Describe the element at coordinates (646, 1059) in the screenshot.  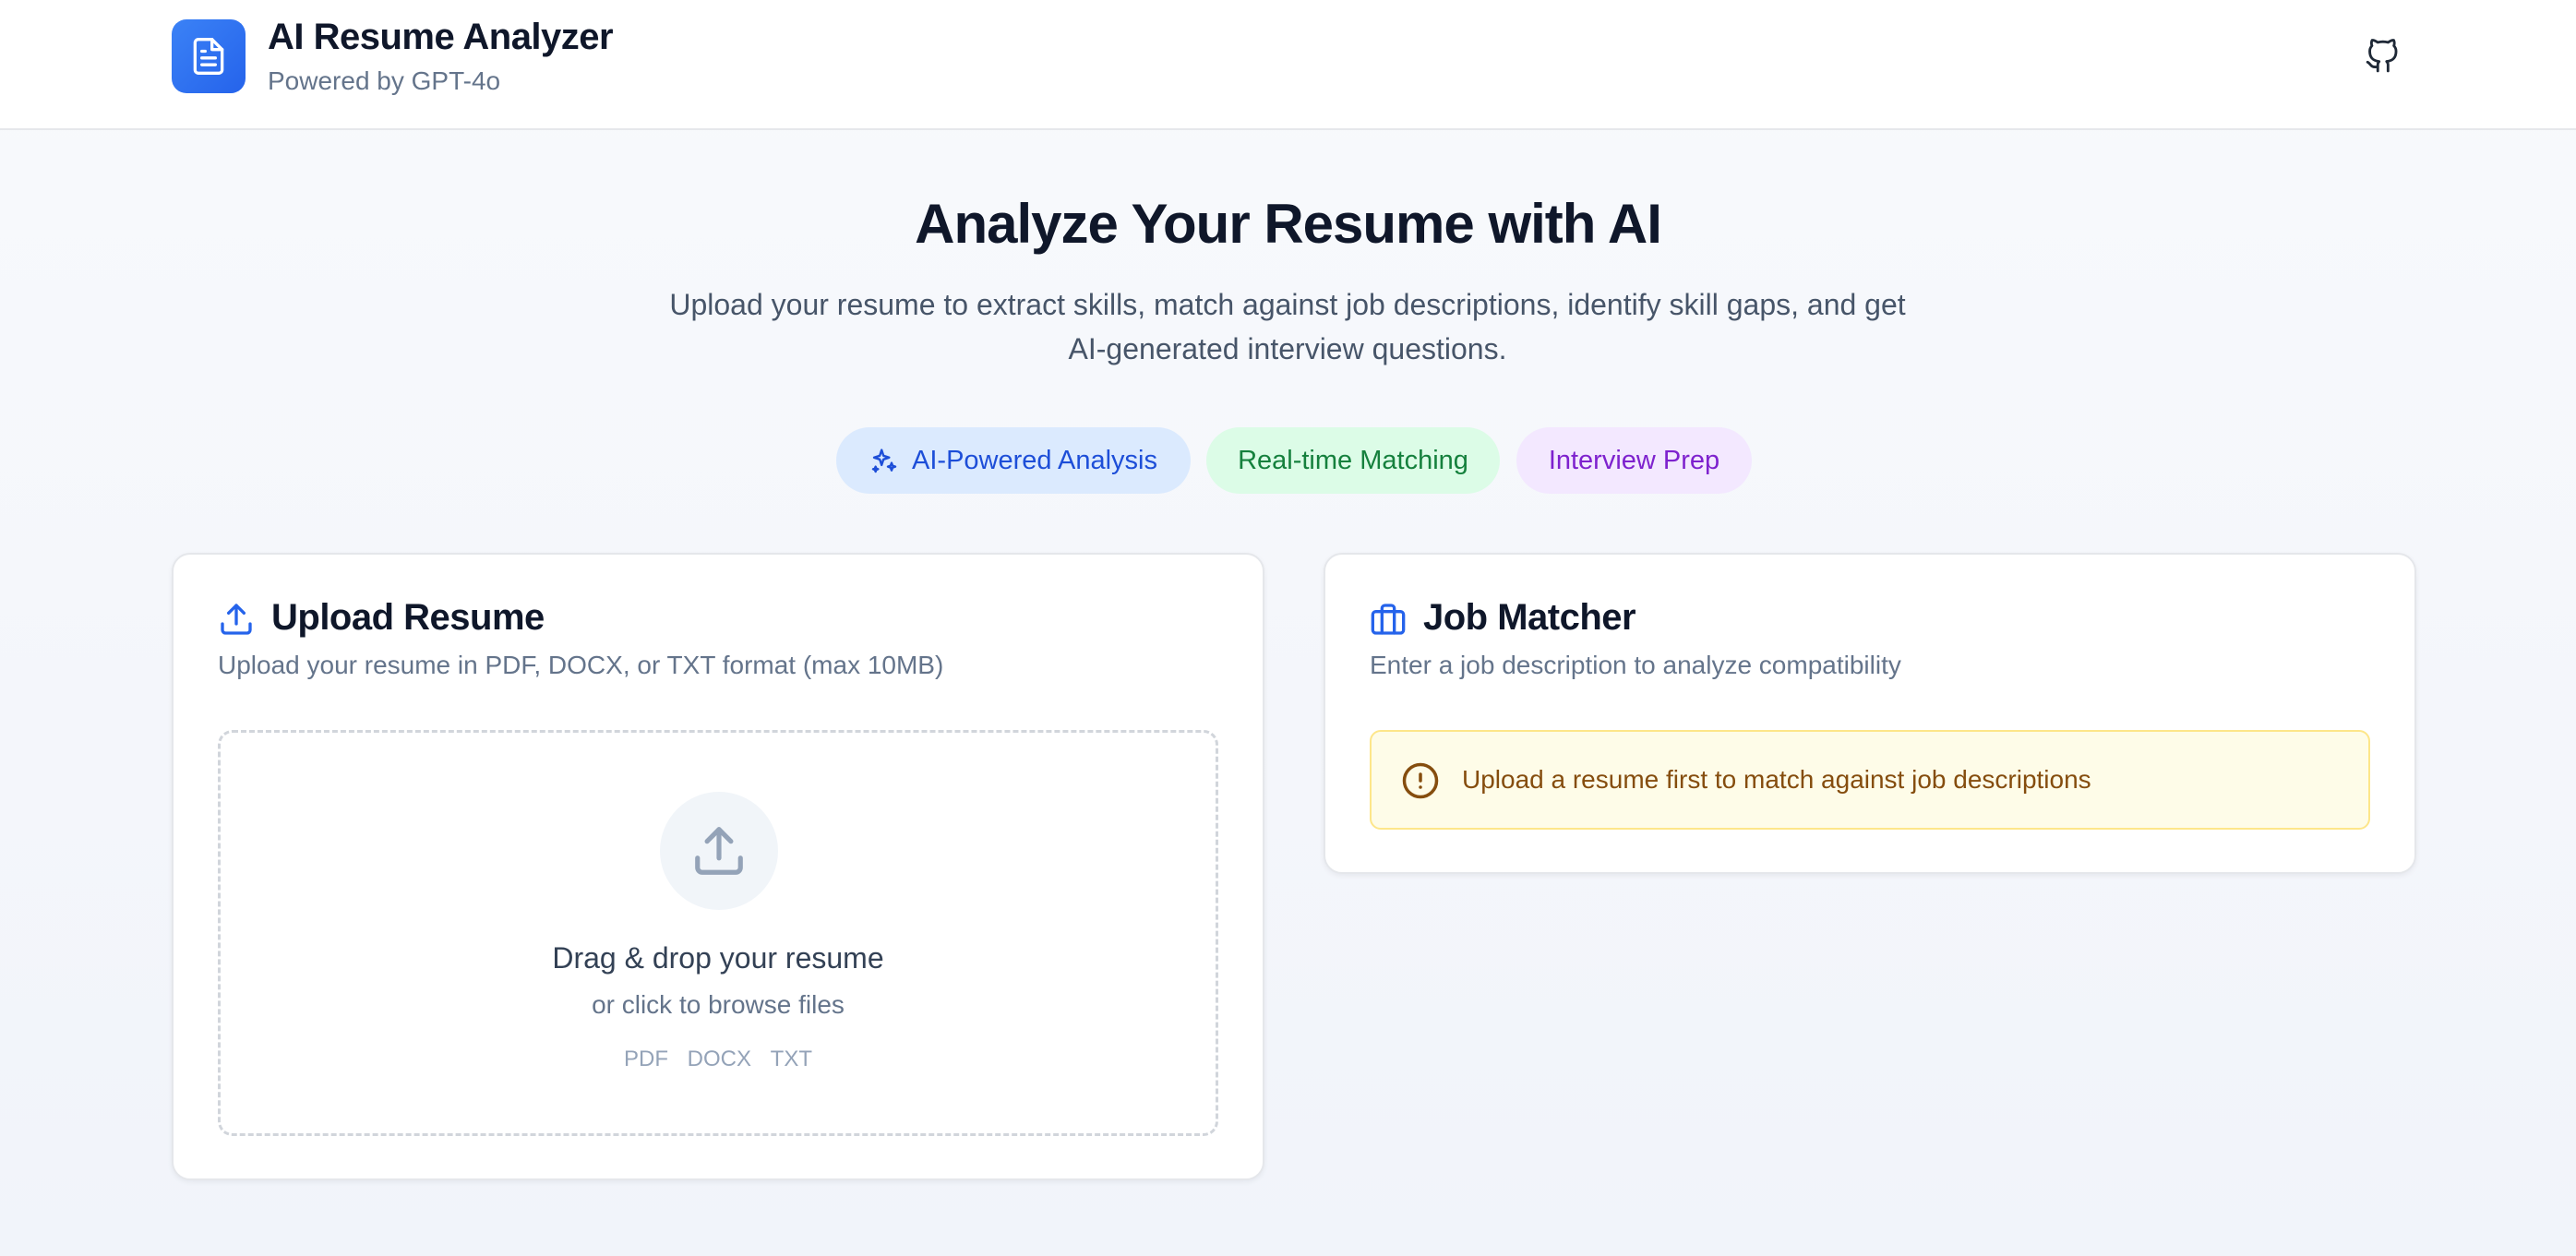
I see `format-pdf: PDF` at that location.